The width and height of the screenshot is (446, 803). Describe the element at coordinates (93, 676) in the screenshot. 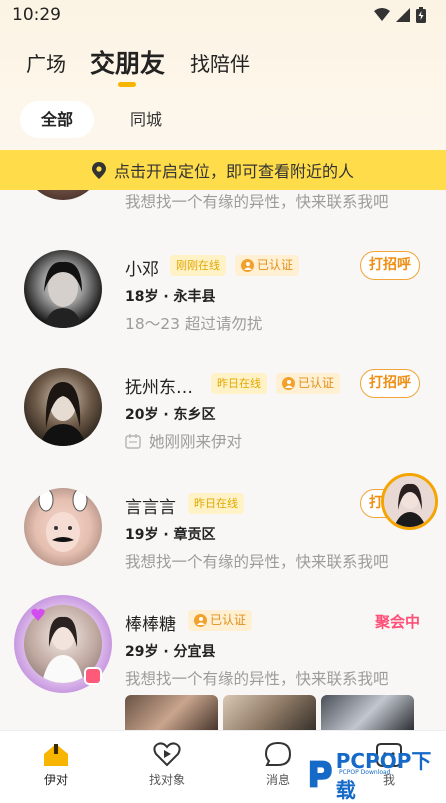

I see `live-indicator-icon` at that location.